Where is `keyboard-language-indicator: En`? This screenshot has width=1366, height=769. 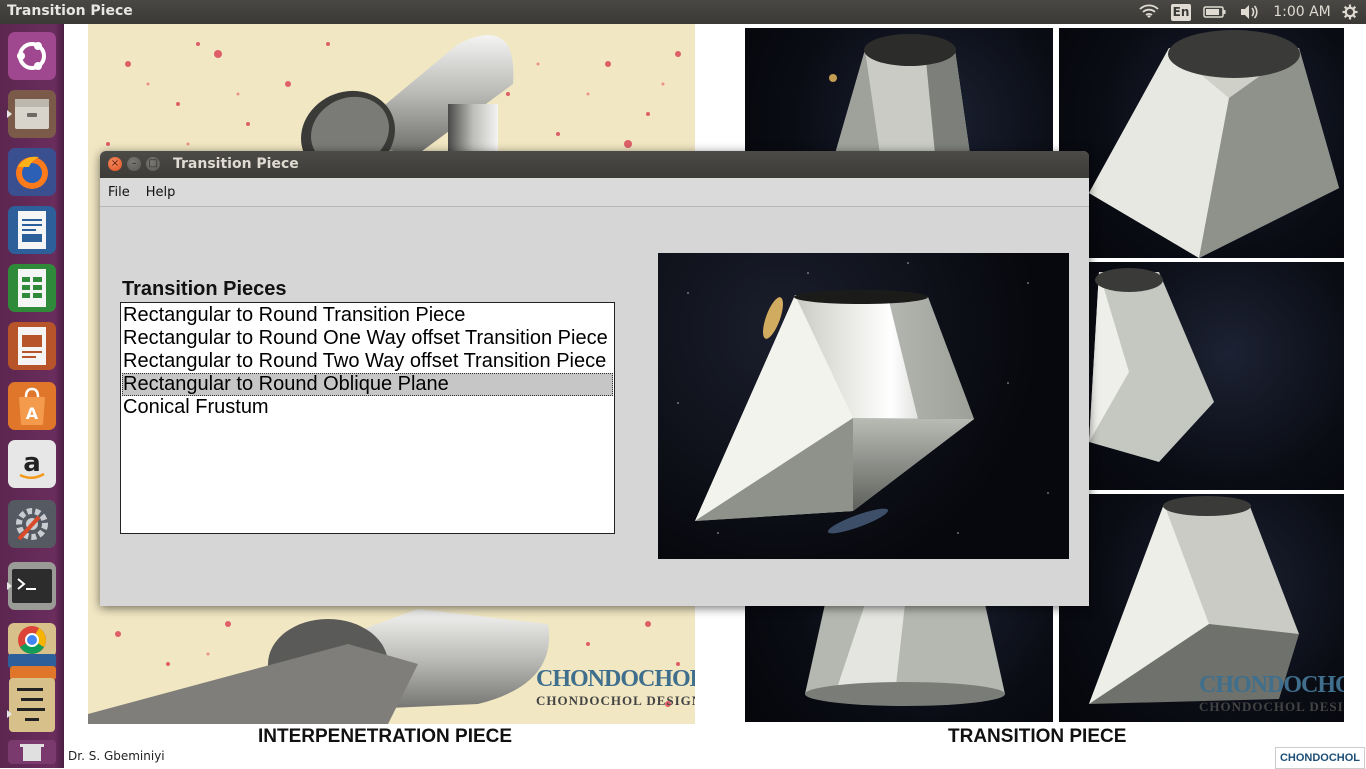
keyboard-language-indicator: En is located at coordinates (1181, 12).